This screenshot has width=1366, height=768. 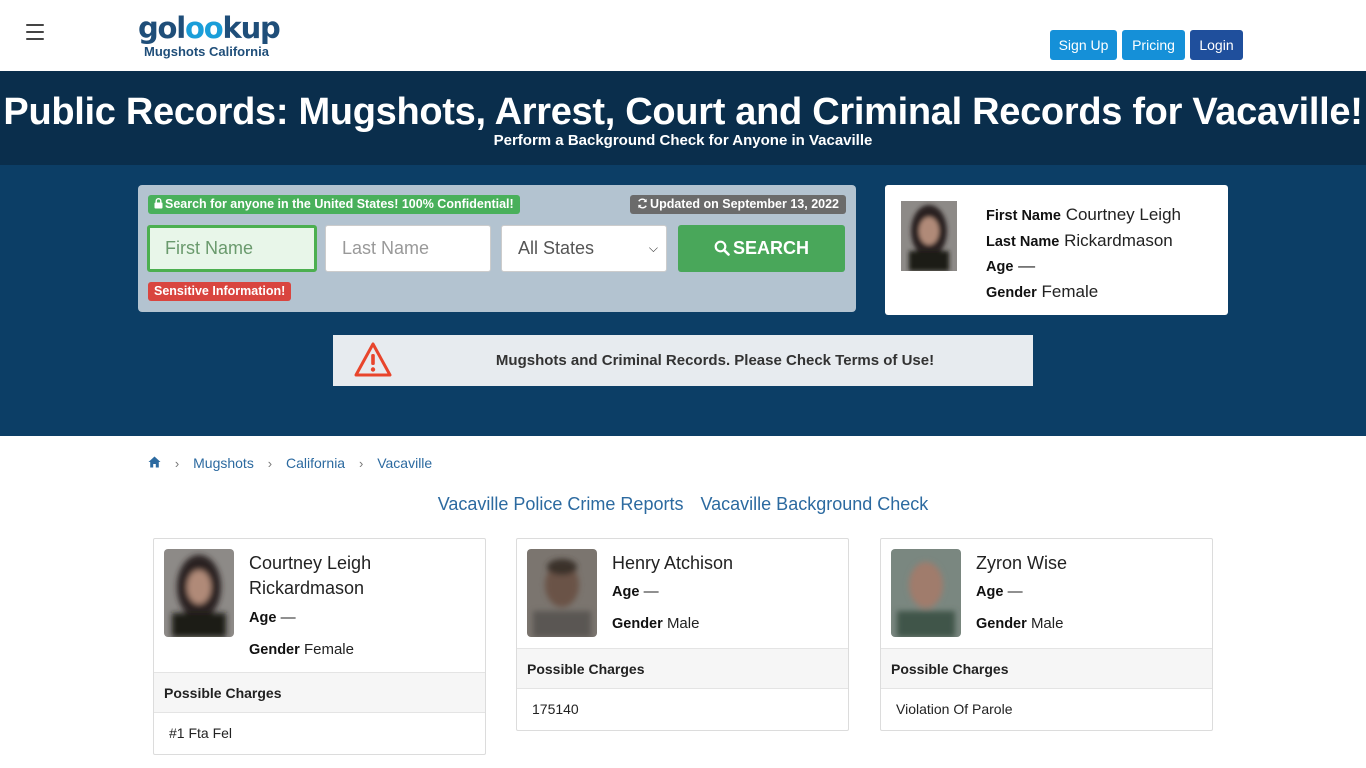 I want to click on featured-last-name: Rickardmason, so click(x=1118, y=240).